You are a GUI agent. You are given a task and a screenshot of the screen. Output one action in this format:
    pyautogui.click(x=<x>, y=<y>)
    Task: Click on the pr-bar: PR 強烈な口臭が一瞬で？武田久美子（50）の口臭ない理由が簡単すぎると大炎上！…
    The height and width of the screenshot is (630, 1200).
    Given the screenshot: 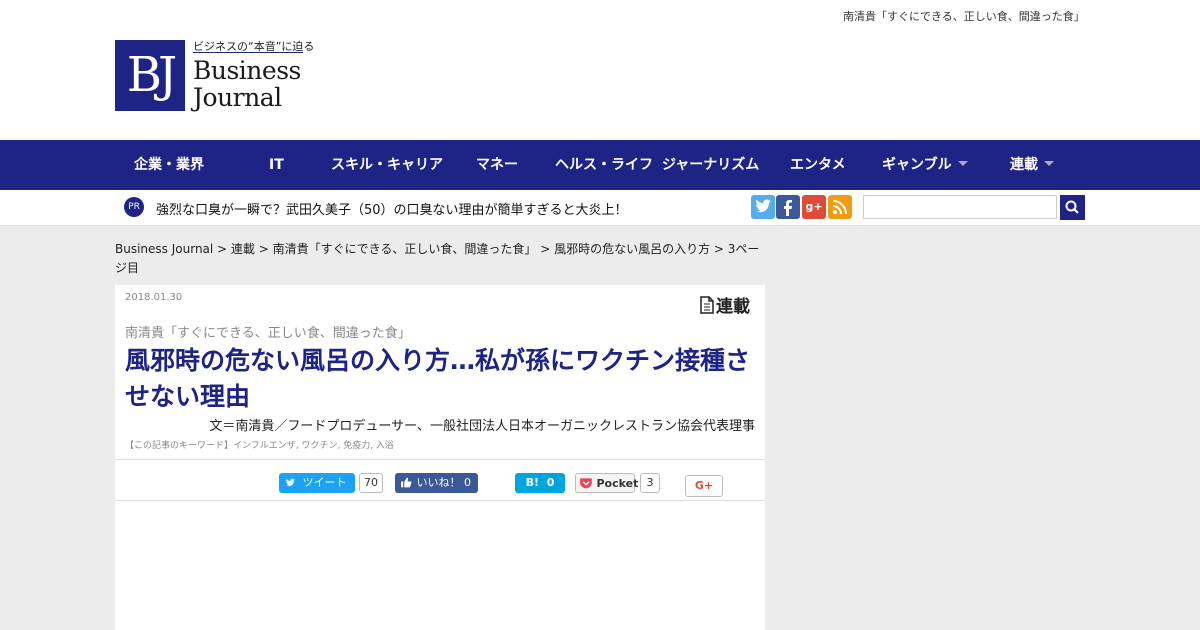 What is the action you would take?
    pyautogui.click(x=600, y=208)
    